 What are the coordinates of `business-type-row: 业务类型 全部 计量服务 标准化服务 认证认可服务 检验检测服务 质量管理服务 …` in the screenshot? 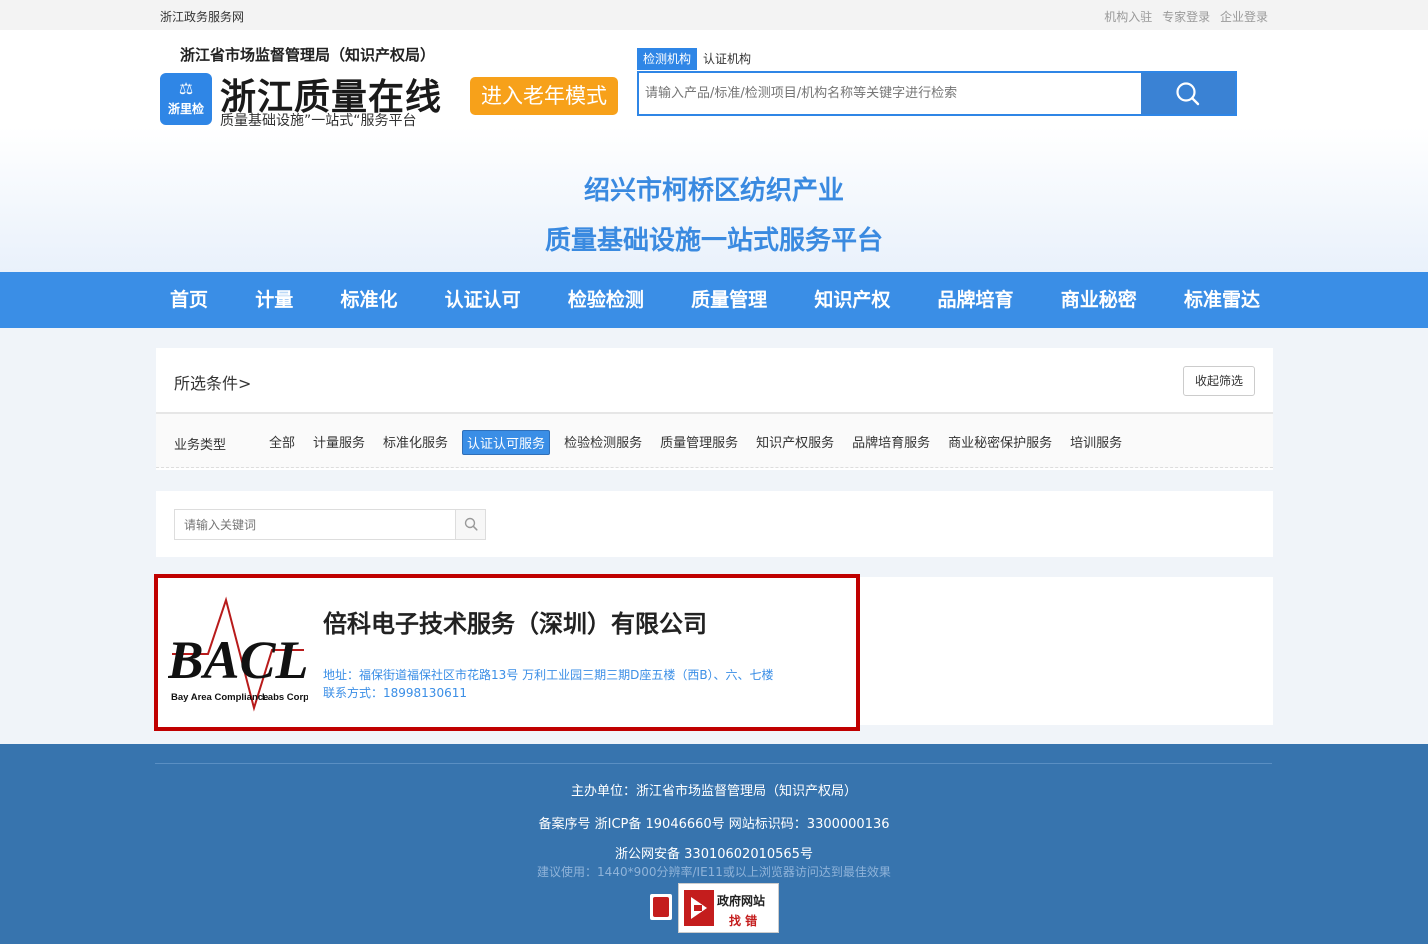 It's located at (714, 440).